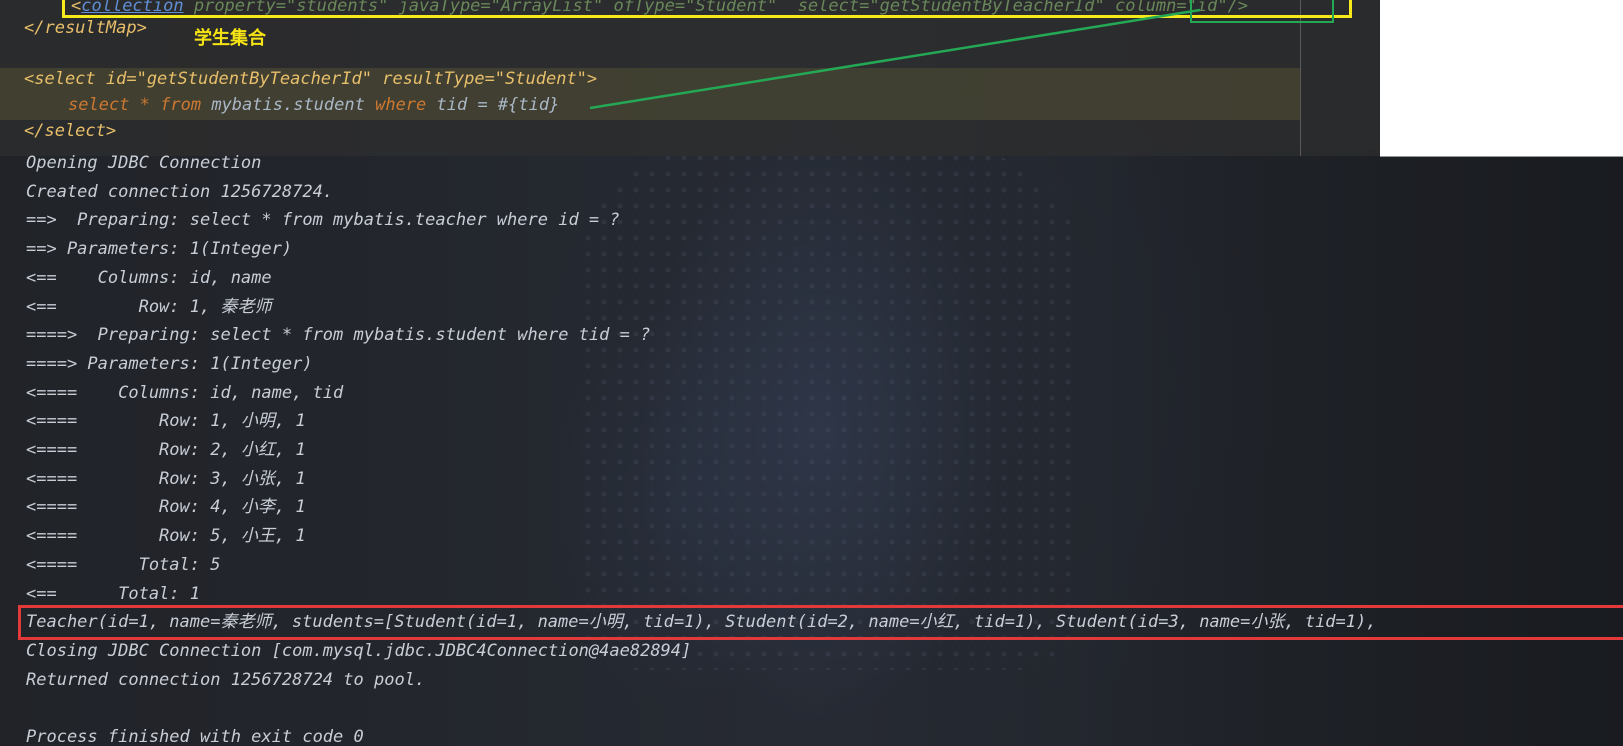  What do you see at coordinates (820, 622) in the screenshot?
I see `result-highlight-box` at bounding box center [820, 622].